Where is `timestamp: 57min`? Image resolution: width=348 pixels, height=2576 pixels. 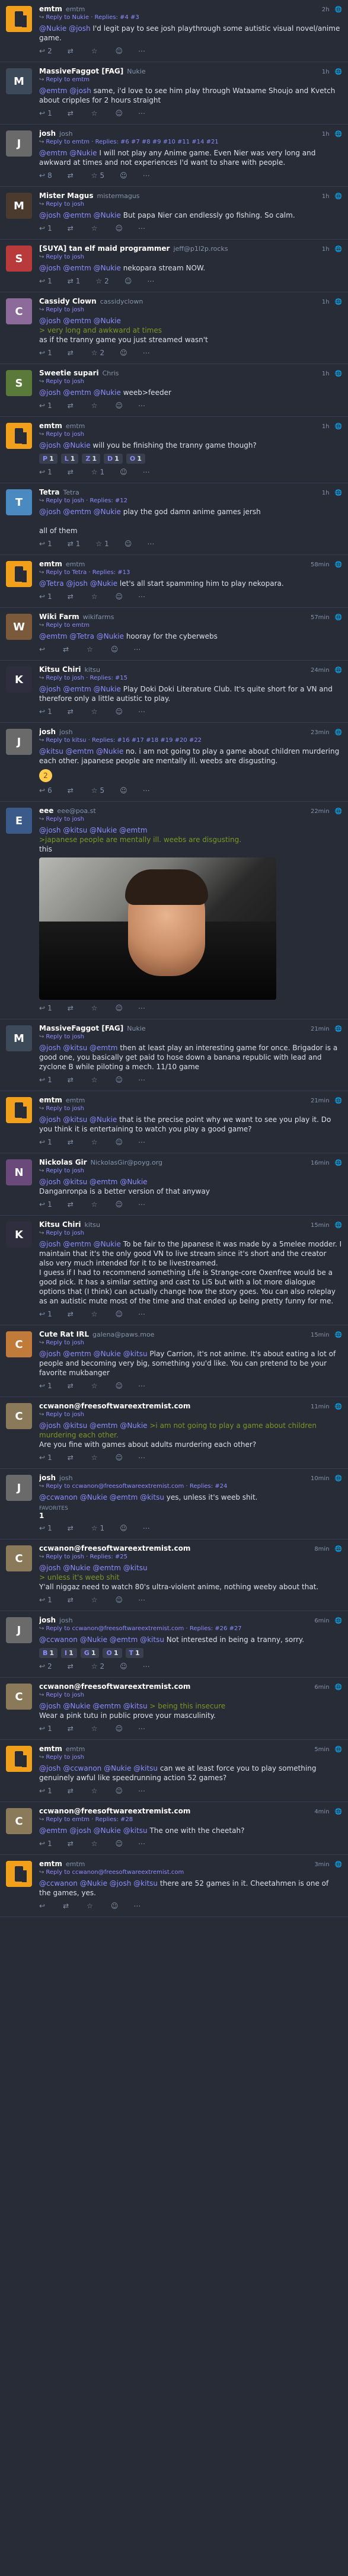 timestamp: 57min is located at coordinates (320, 618).